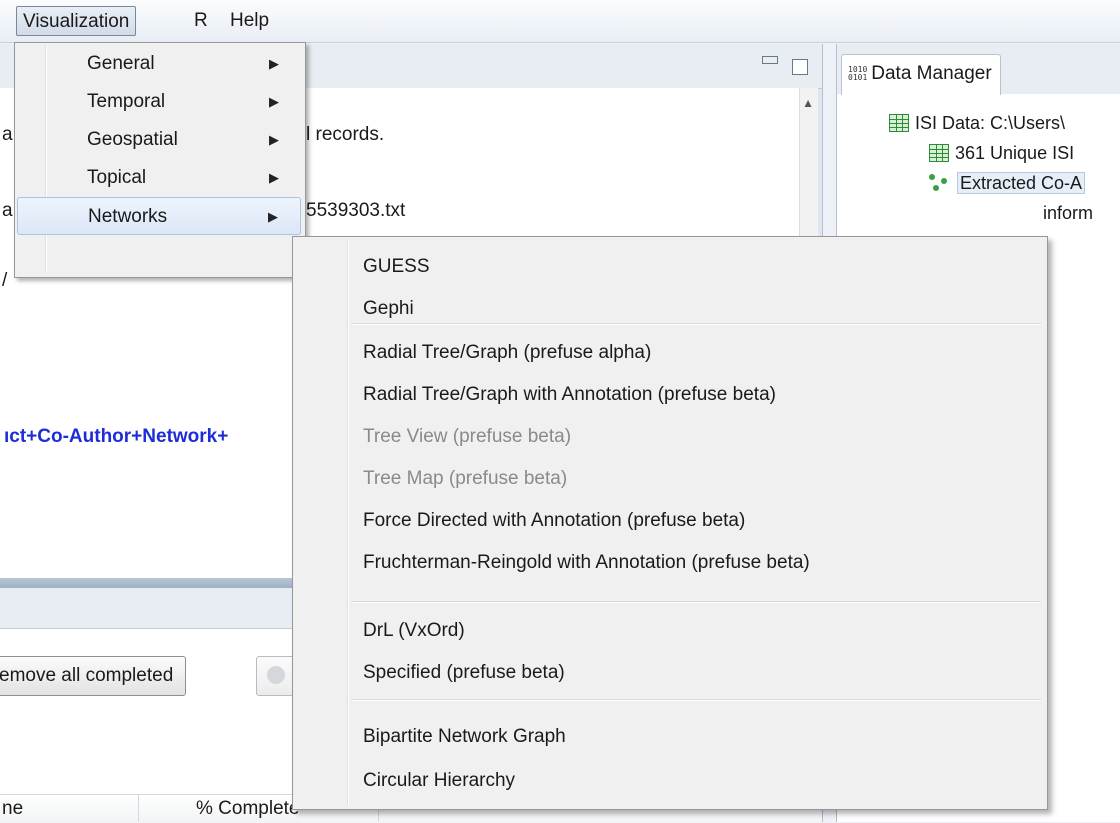 The width and height of the screenshot is (1120, 823). What do you see at coordinates (464, 673) in the screenshot?
I see `submenu-item-specified: Specified (prefuse beta)` at bounding box center [464, 673].